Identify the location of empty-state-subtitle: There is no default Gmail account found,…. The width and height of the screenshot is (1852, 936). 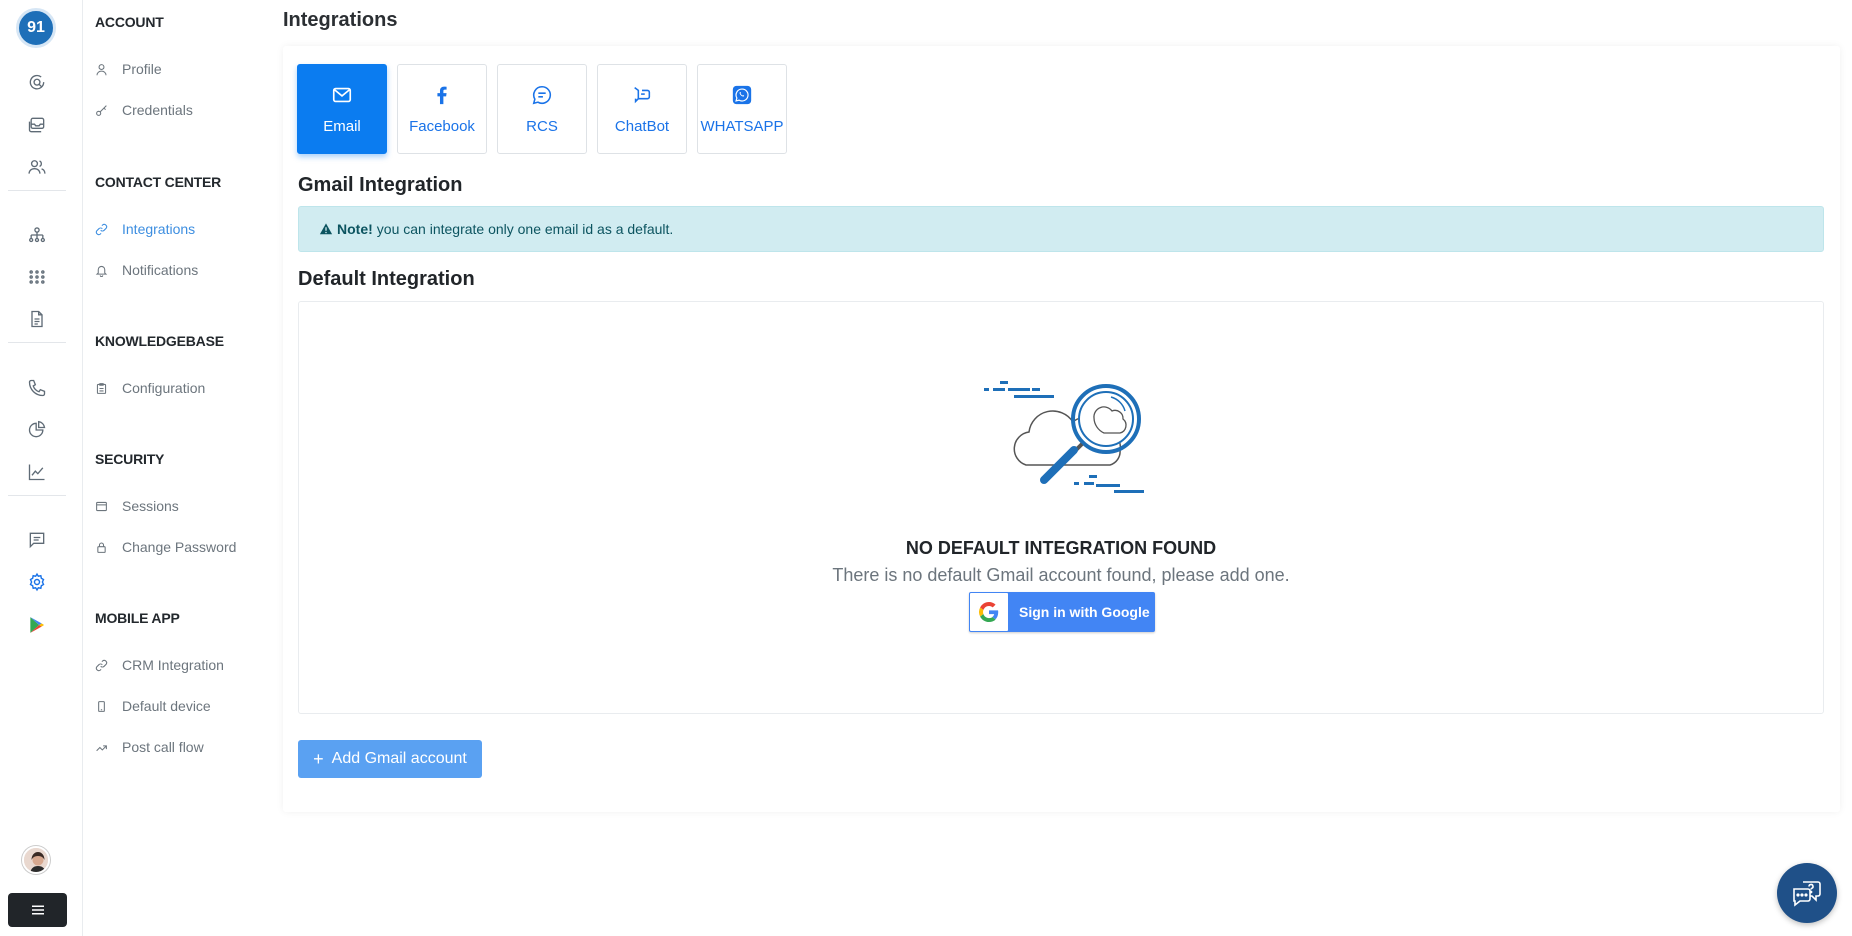
(1061, 575).